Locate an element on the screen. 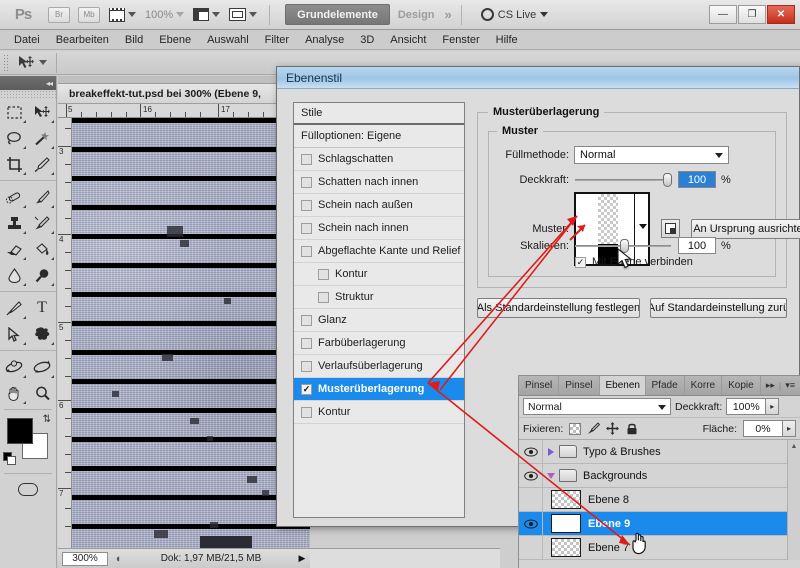 The width and height of the screenshot is (800, 568). layer-fill-input: 0% is located at coordinates (763, 428).